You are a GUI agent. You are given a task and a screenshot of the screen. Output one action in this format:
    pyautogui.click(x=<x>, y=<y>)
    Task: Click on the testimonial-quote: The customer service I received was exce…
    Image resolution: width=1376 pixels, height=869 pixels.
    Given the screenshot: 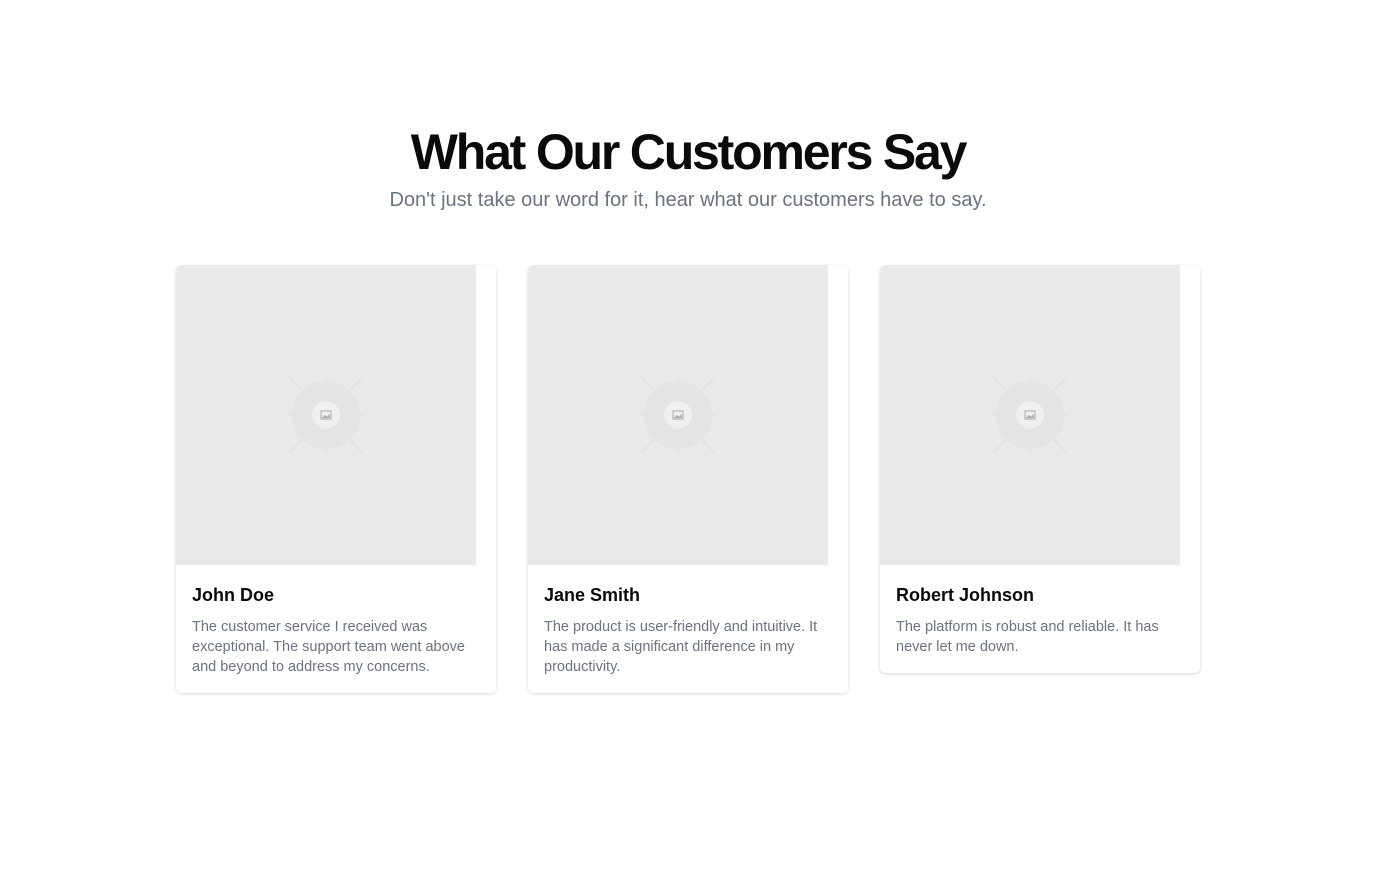 What is the action you would take?
    pyautogui.click(x=328, y=647)
    